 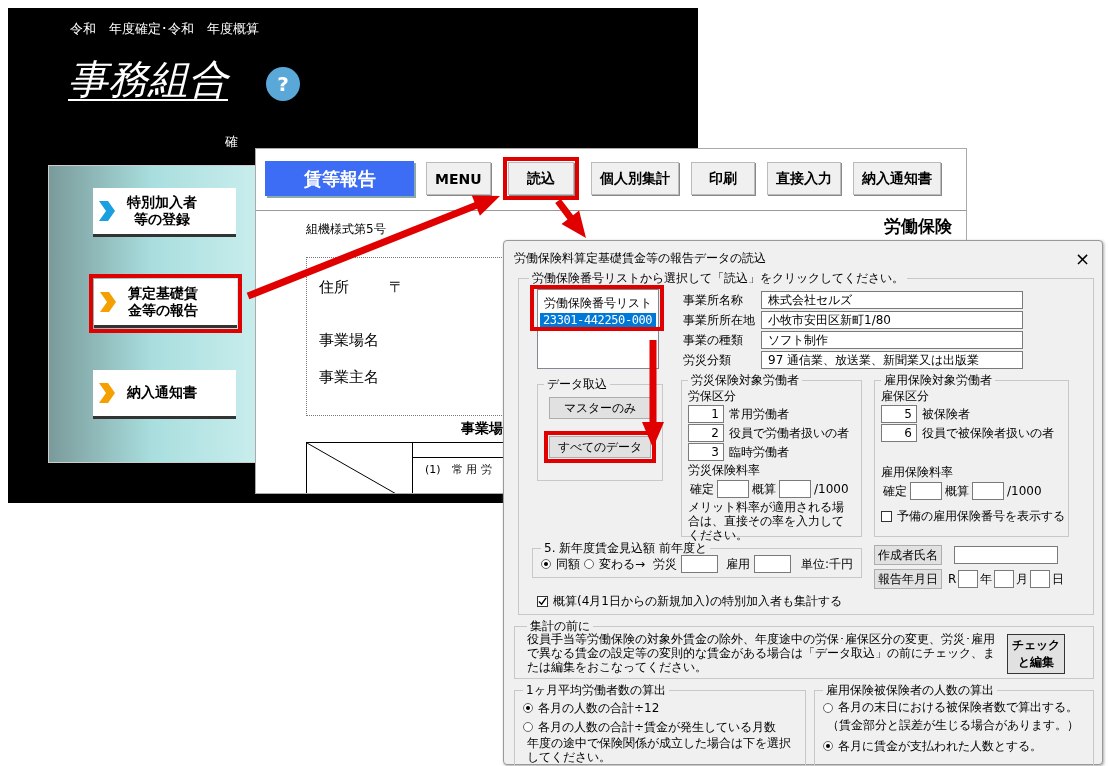 I want to click on form-heading: 労働保険, so click(x=918, y=226).